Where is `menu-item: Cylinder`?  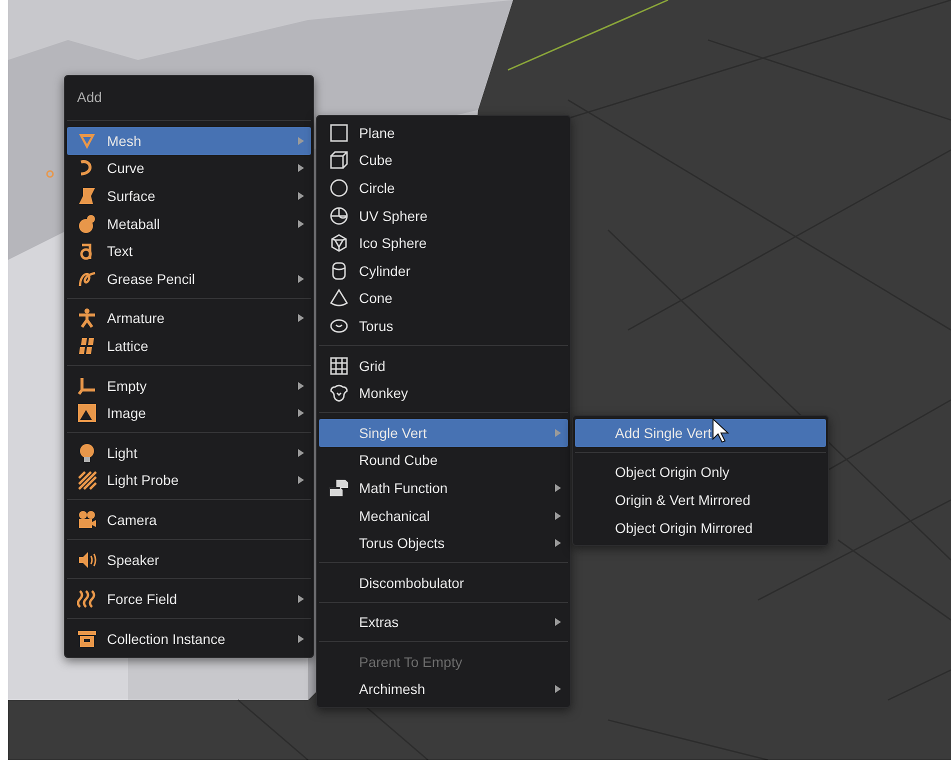
menu-item: Cylinder is located at coordinates (443, 270).